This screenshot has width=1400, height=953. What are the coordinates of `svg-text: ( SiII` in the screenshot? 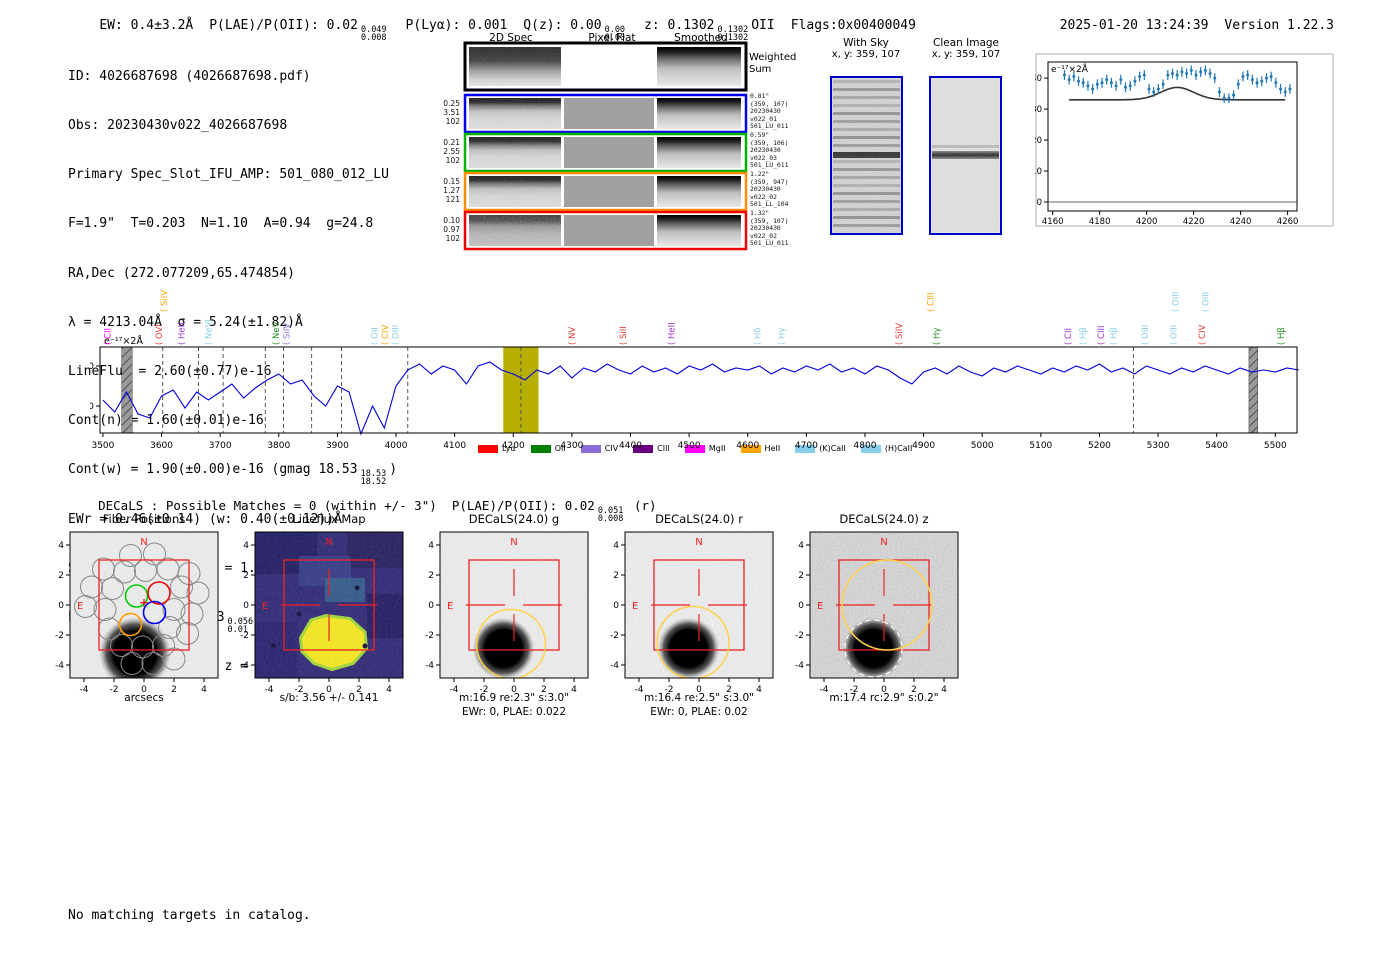 It's located at (624, 335).